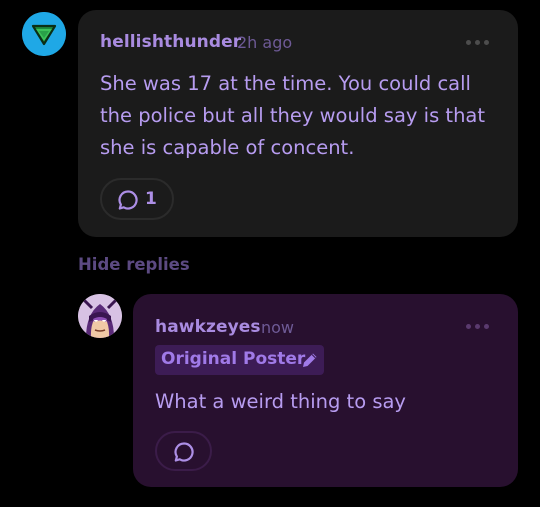 The image size is (540, 507). I want to click on comment-timestamp: 2h ago, so click(265, 42).